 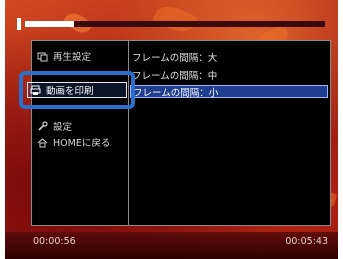 What do you see at coordinates (35, 90) in the screenshot?
I see `print-video-icon` at bounding box center [35, 90].